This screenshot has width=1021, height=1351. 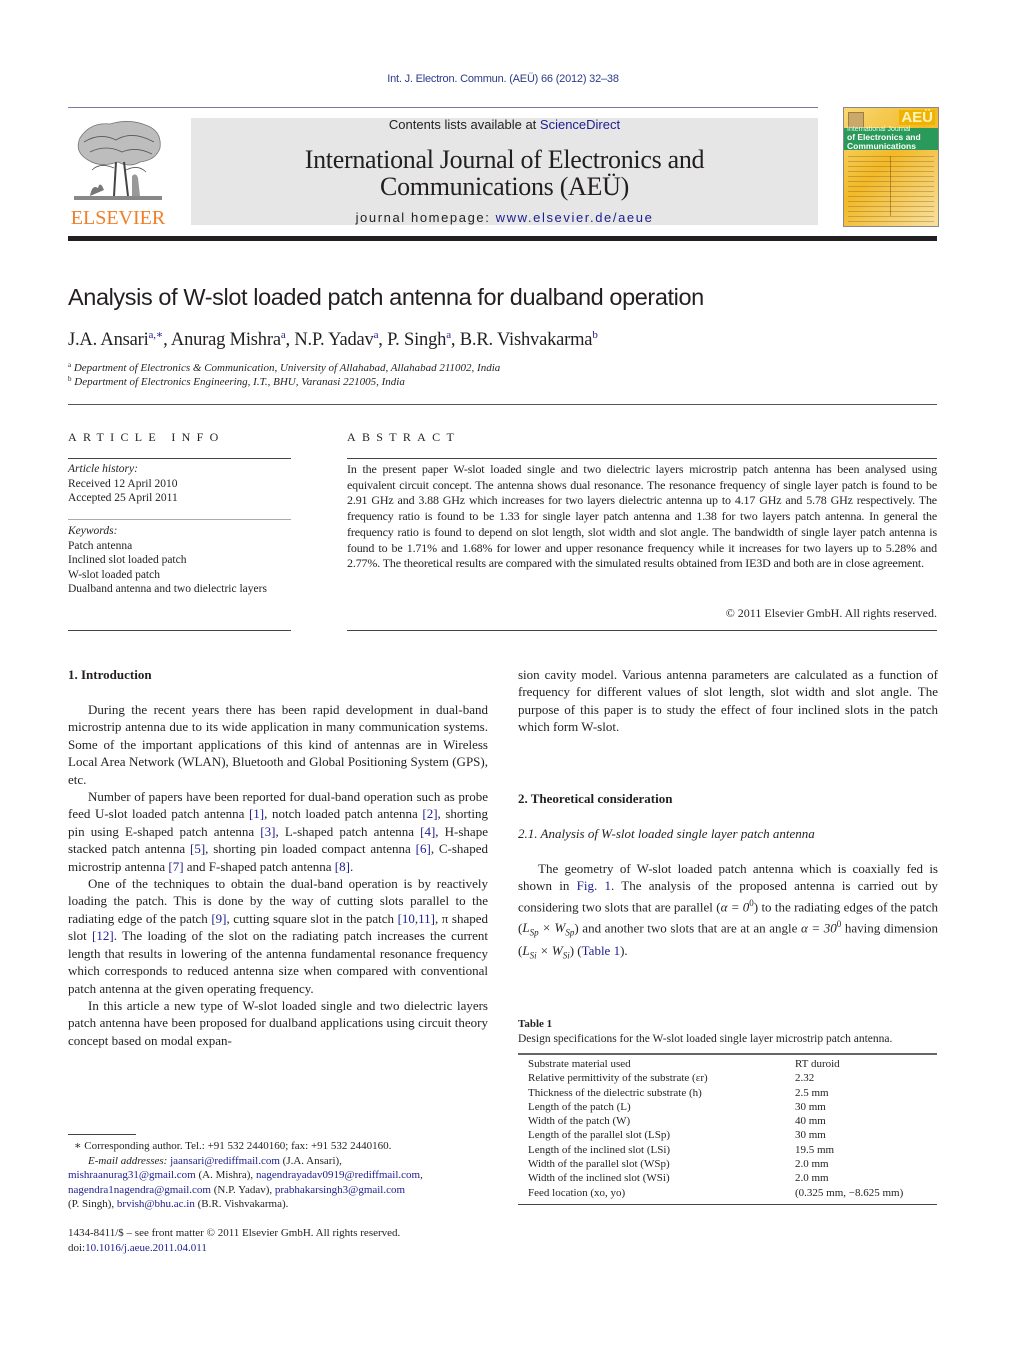 What do you see at coordinates (594, 885) in the screenshot?
I see `figure-link: Fig. 1` at bounding box center [594, 885].